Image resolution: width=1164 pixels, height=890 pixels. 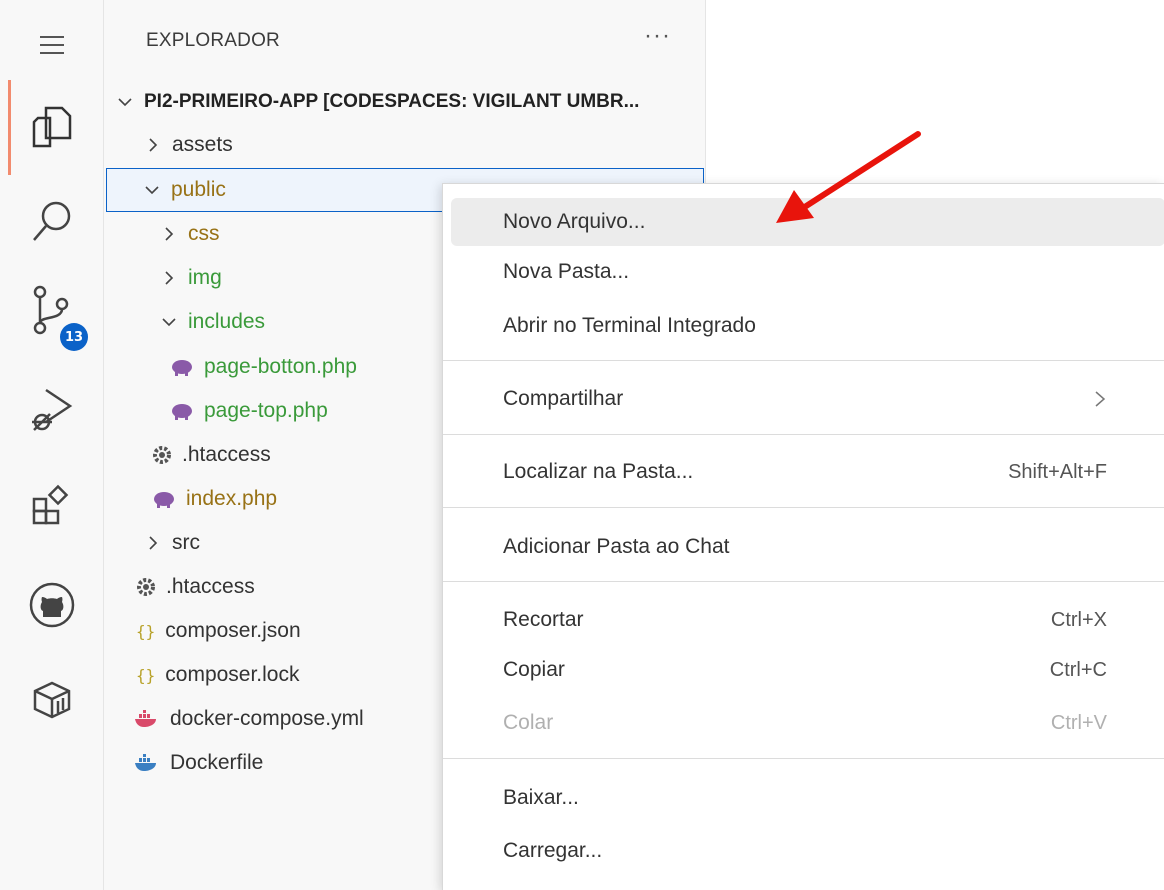 I want to click on shortcut-label: Ctrl+V, so click(x=1078, y=722).